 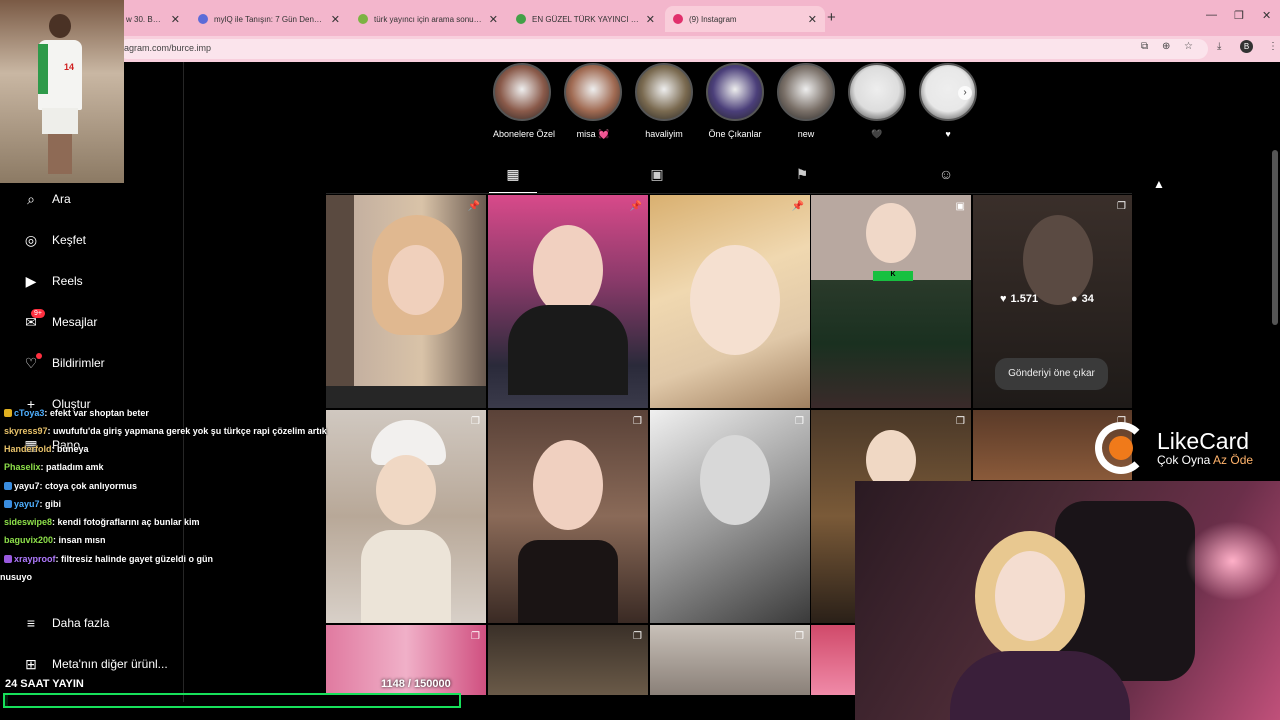 What do you see at coordinates (31, 623) in the screenshot?
I see `menu-icon: ≡` at bounding box center [31, 623].